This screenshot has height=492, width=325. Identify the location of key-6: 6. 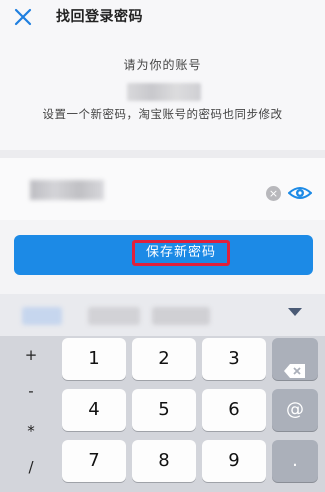
(234, 410).